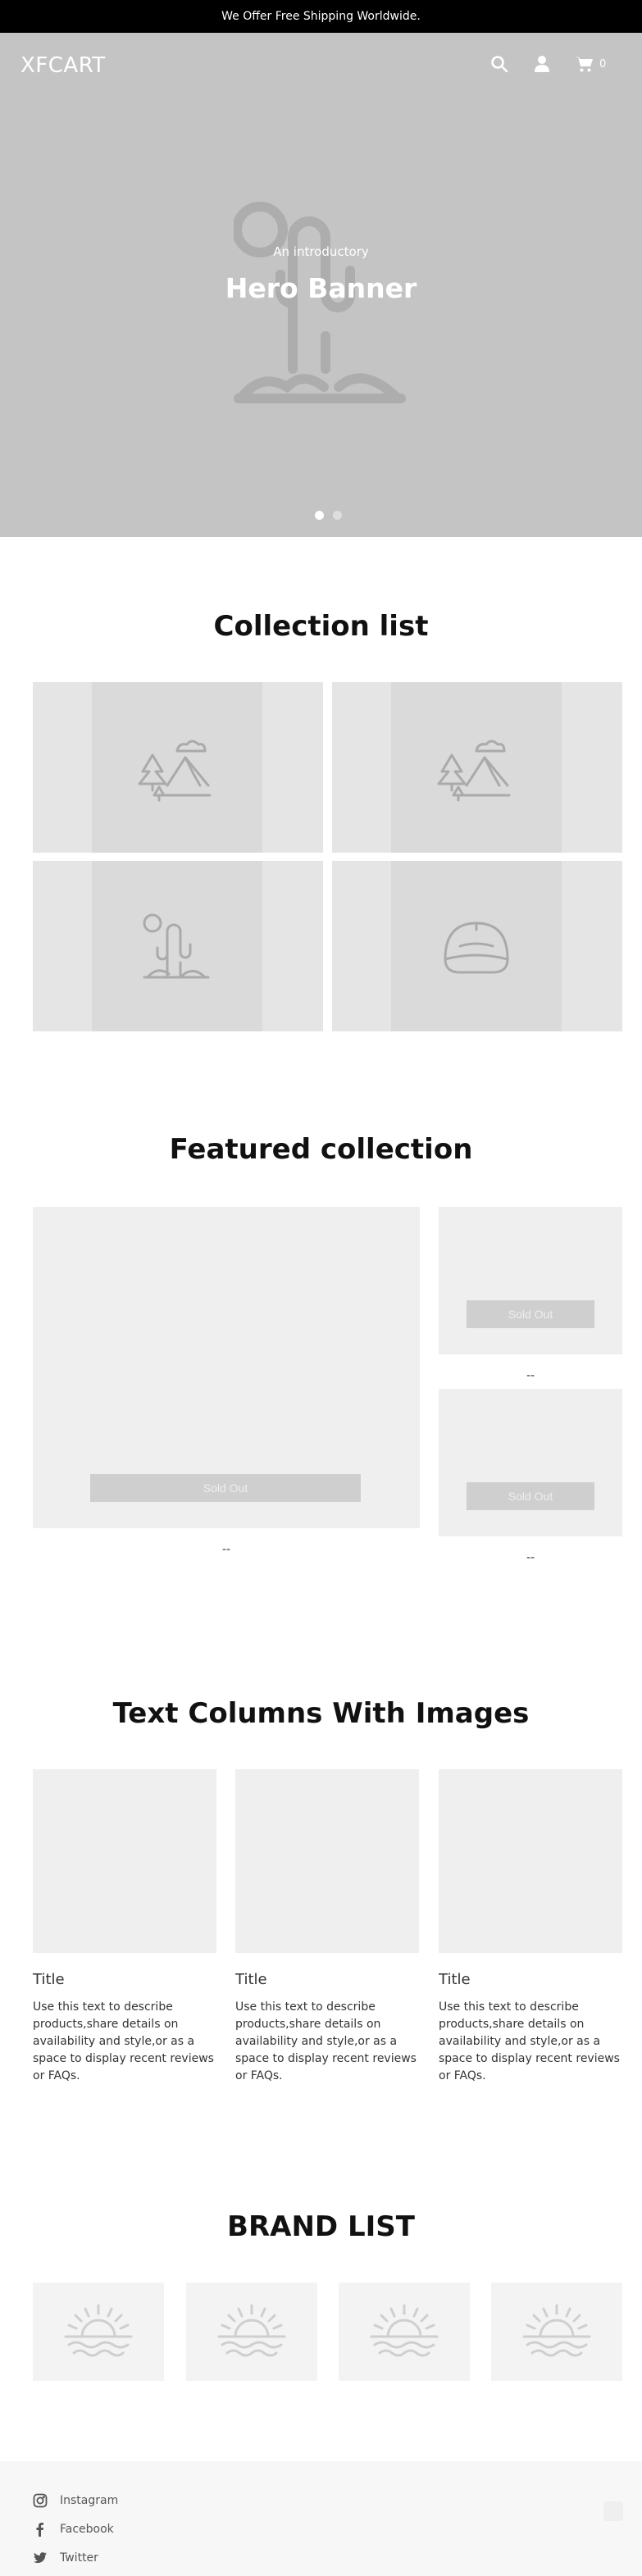 The height and width of the screenshot is (2576, 642). I want to click on facebook-icon, so click(39, 2530).